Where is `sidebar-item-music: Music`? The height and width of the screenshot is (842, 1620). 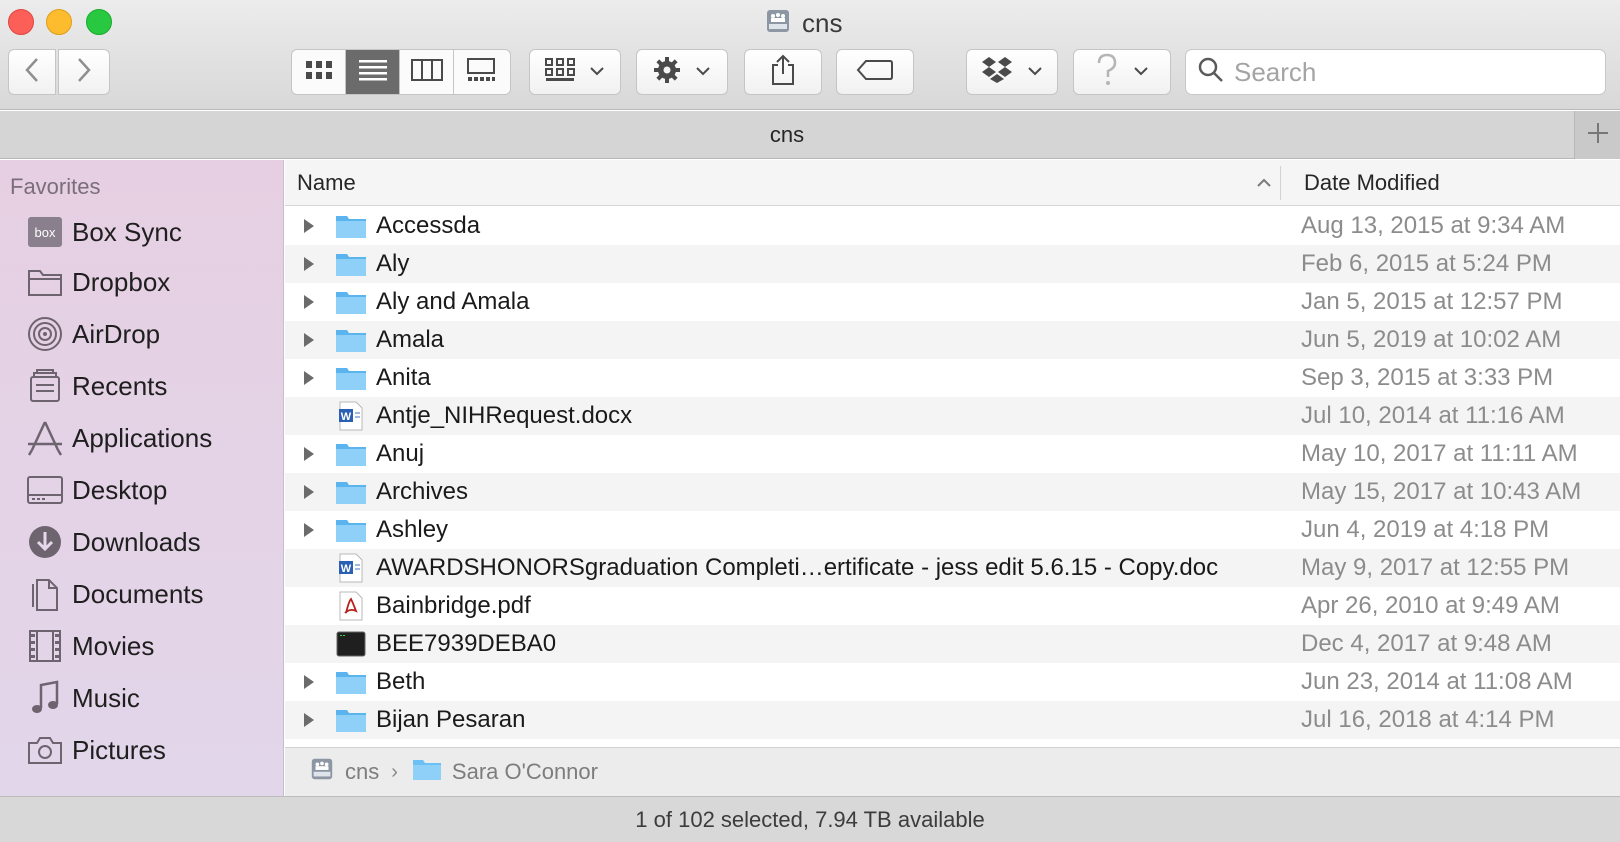 sidebar-item-music: Music is located at coordinates (141, 698).